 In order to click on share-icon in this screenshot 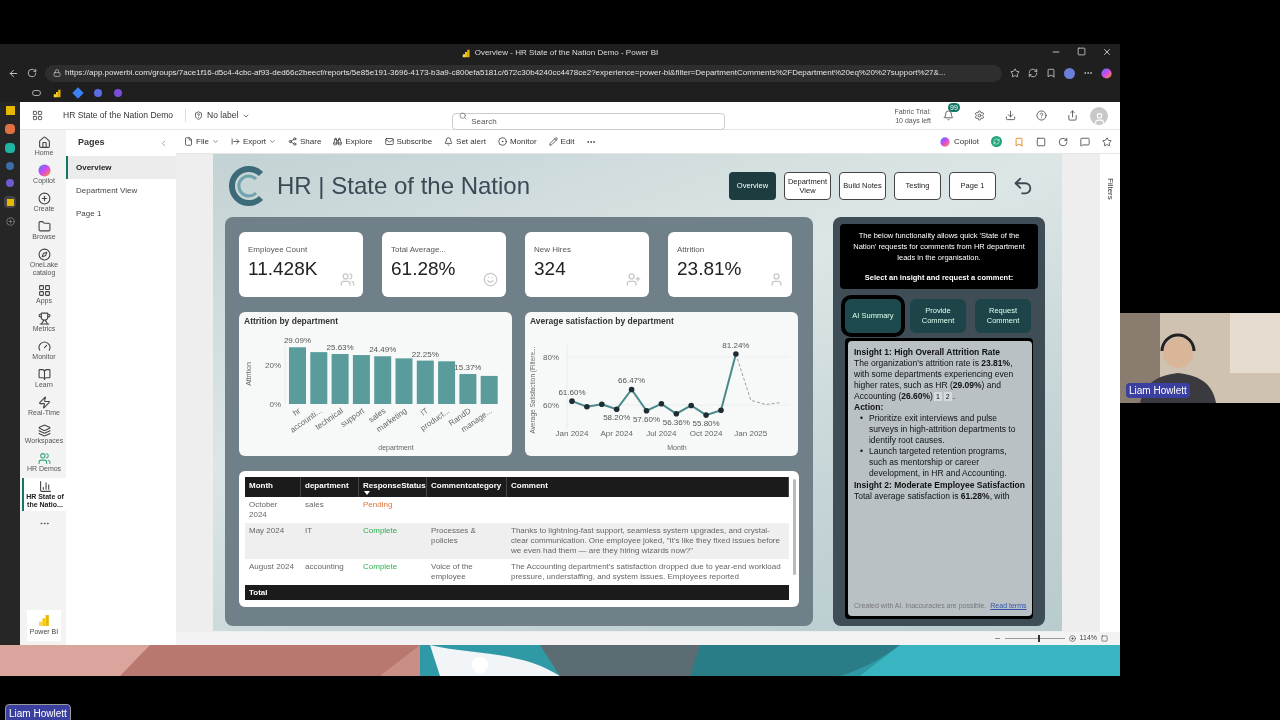, I will do `click(1072, 115)`.